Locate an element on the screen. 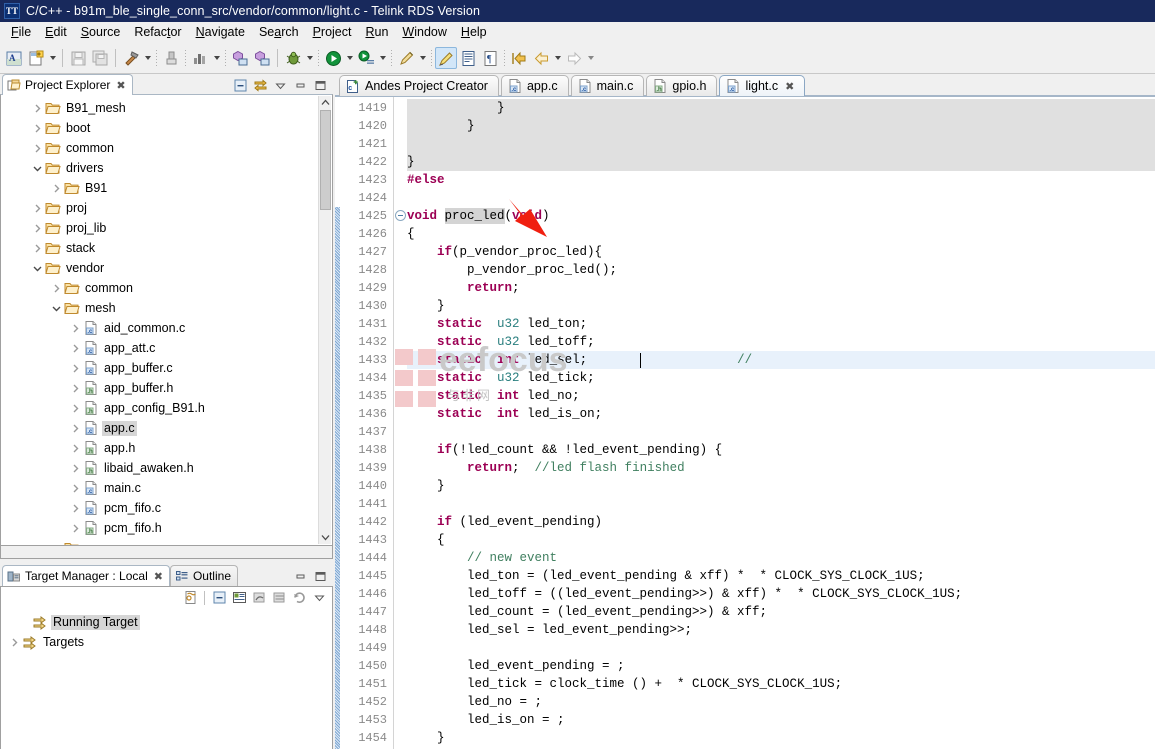  code-line: if (led_event_pending) is located at coordinates (504, 522).